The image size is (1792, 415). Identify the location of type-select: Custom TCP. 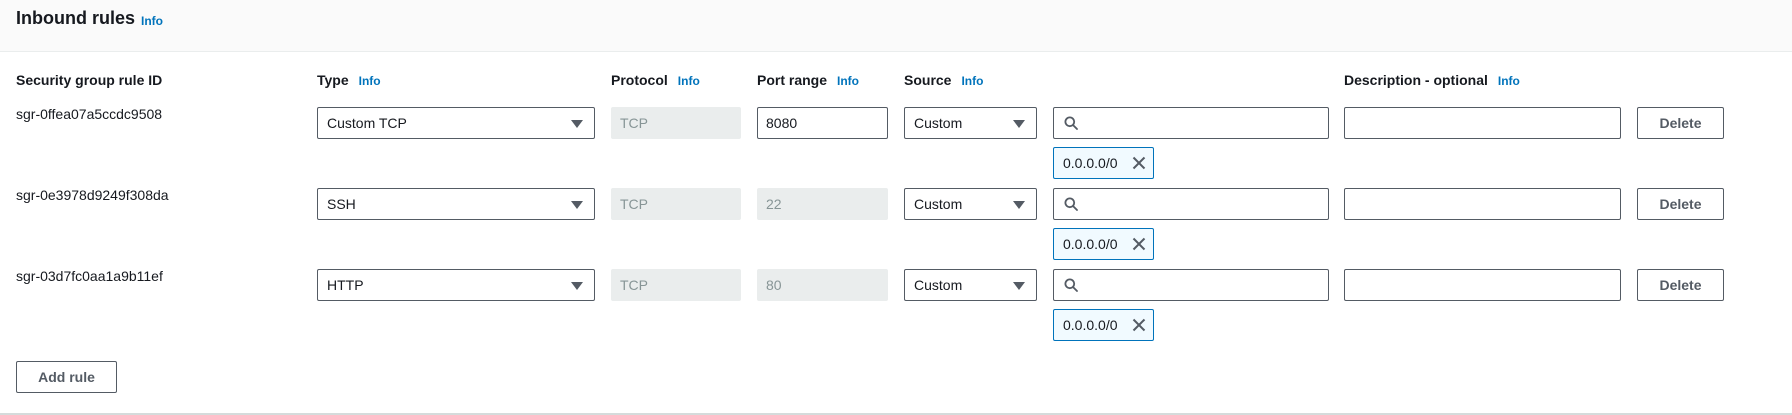
(456, 123).